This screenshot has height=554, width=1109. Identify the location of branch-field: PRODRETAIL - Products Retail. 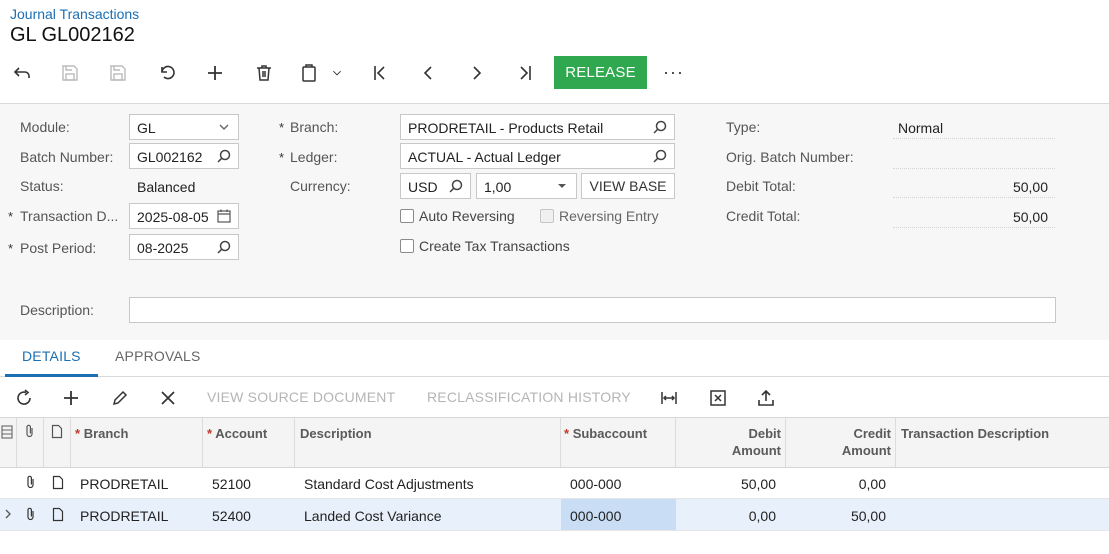
(537, 127).